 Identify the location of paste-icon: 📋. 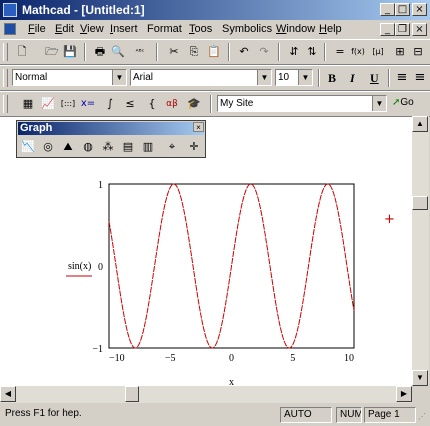
(214, 52).